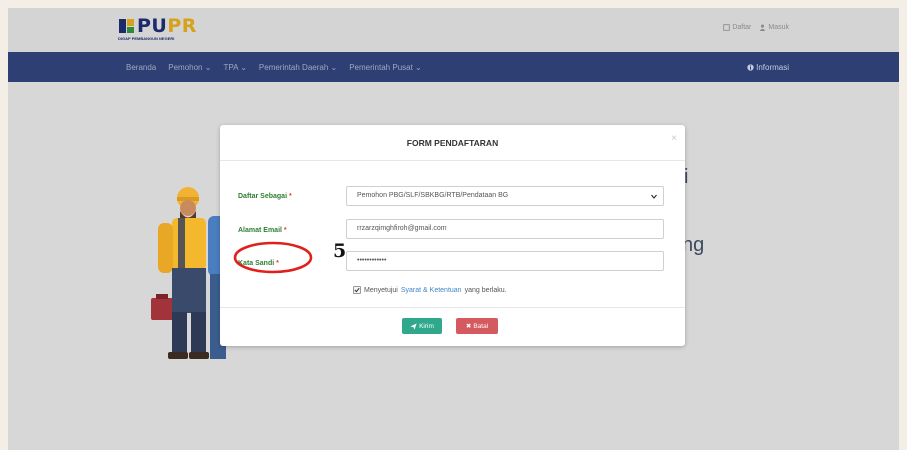 The image size is (907, 450). What do you see at coordinates (234, 67) in the screenshot?
I see `nav-item-tpa: TPA ⌄` at bounding box center [234, 67].